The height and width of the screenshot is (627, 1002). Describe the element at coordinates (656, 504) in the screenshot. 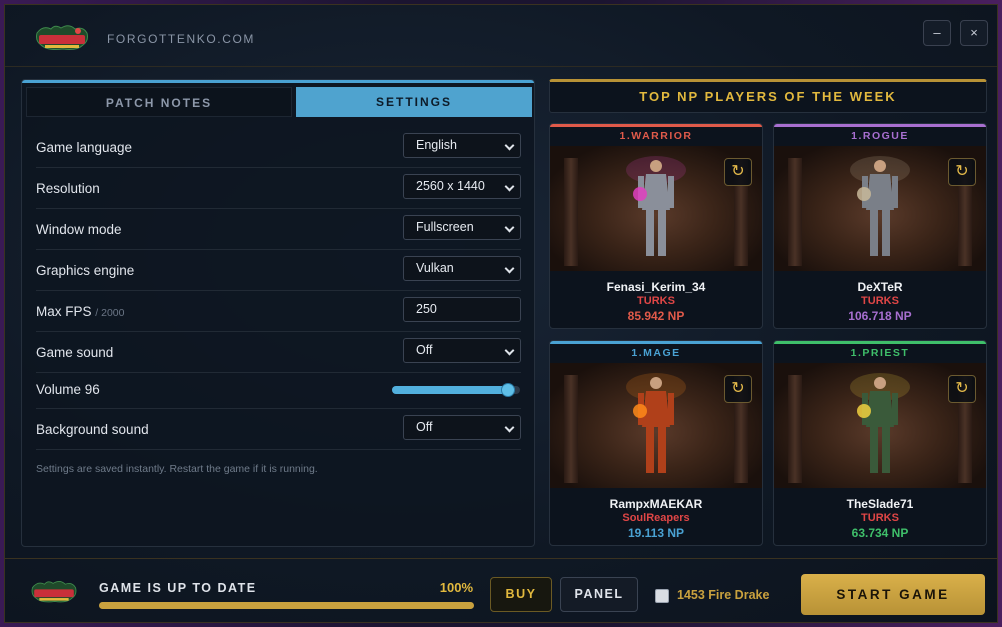

I see `player-name: RampxMAEKAR` at that location.